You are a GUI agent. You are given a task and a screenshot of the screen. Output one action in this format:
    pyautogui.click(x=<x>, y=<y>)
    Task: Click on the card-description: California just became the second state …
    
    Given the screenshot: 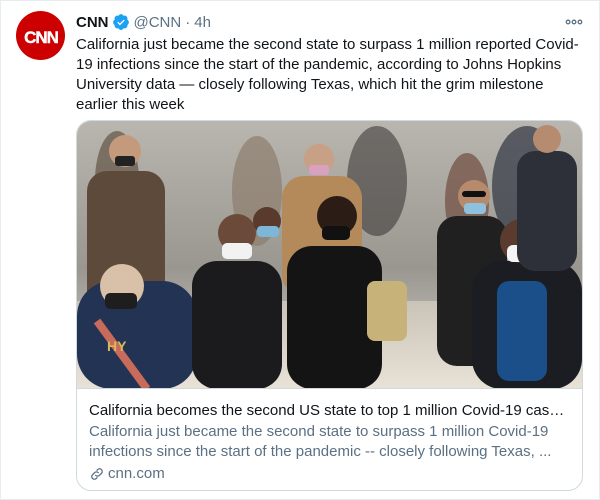 What is the action you would take?
    pyautogui.click(x=320, y=441)
    